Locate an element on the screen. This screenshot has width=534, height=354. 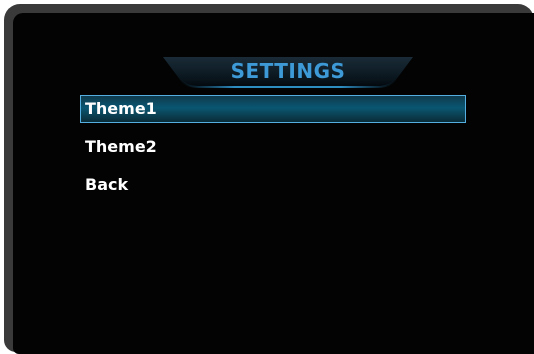
menu-item-theme1: Theme1 is located at coordinates (273, 109).